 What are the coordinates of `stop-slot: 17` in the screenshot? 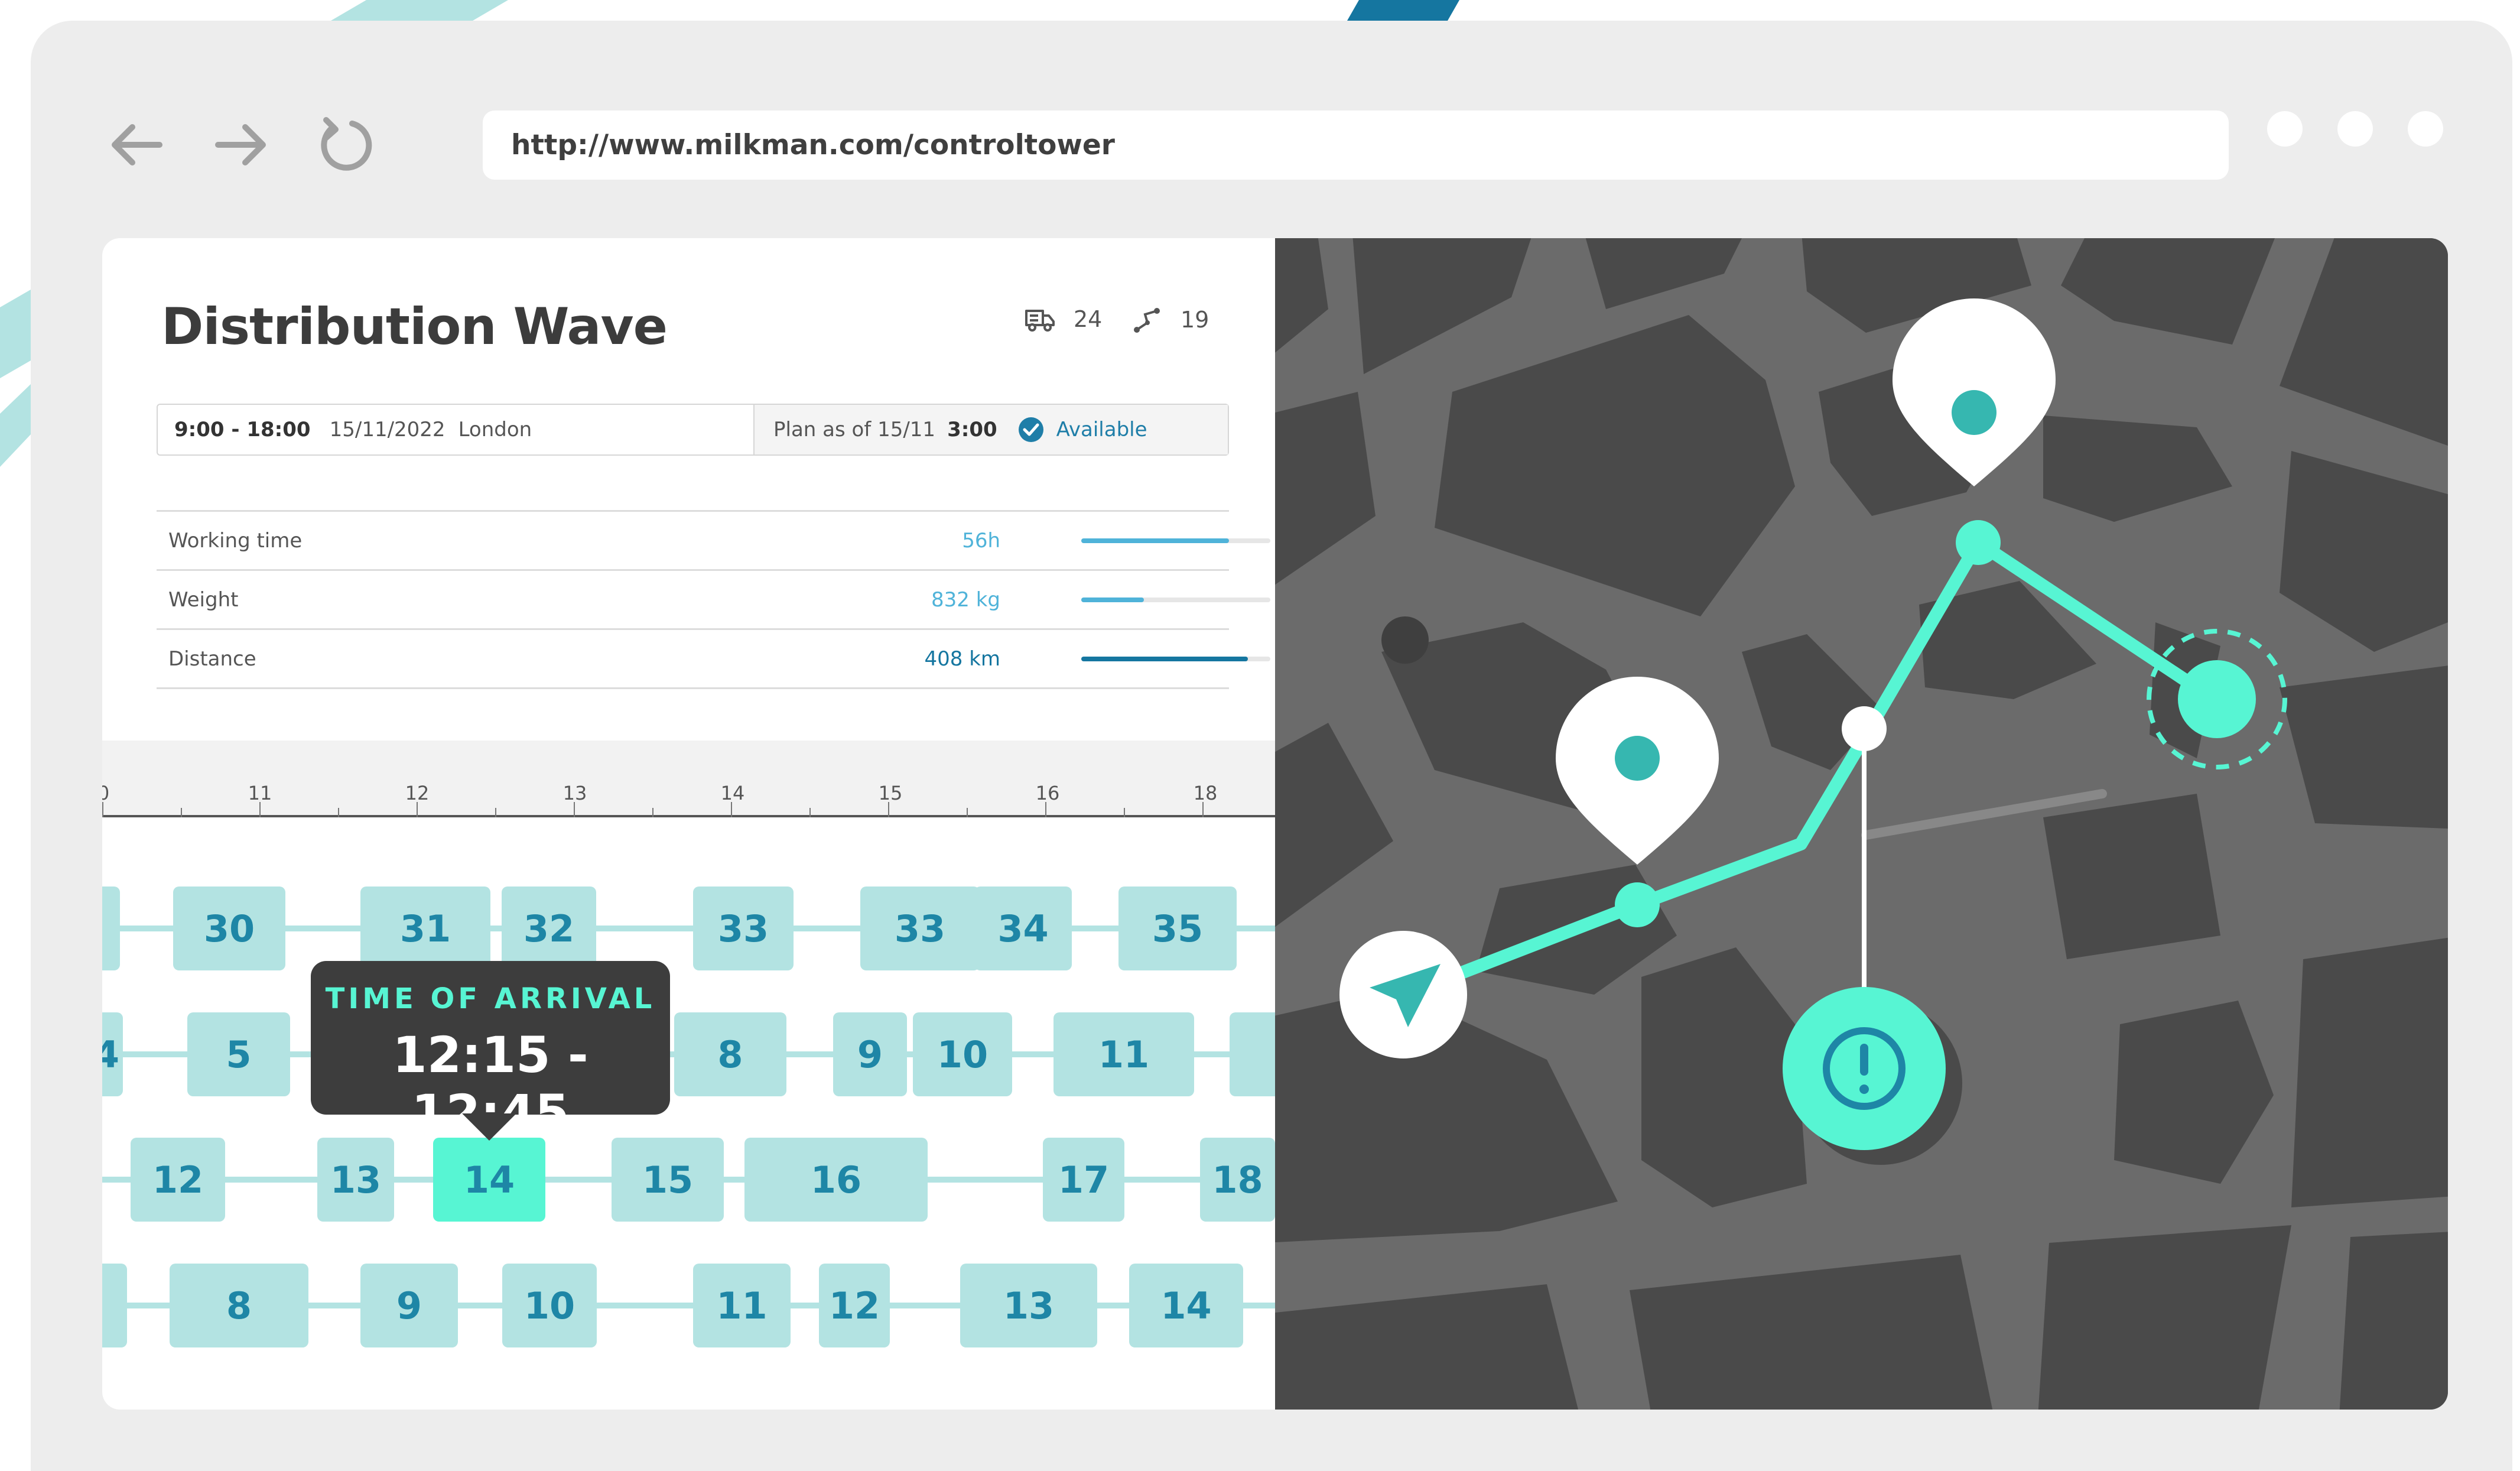 It's located at (1083, 1180).